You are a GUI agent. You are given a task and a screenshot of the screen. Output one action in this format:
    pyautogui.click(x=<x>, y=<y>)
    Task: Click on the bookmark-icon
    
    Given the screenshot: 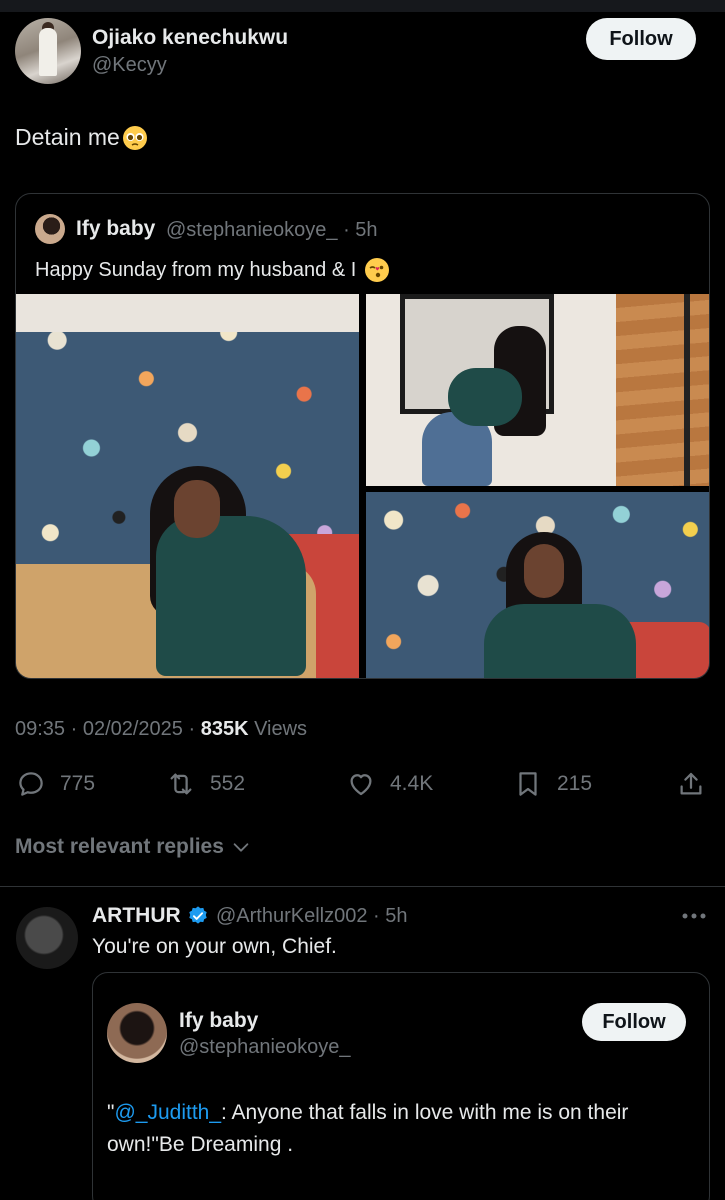 What is the action you would take?
    pyautogui.click(x=528, y=784)
    